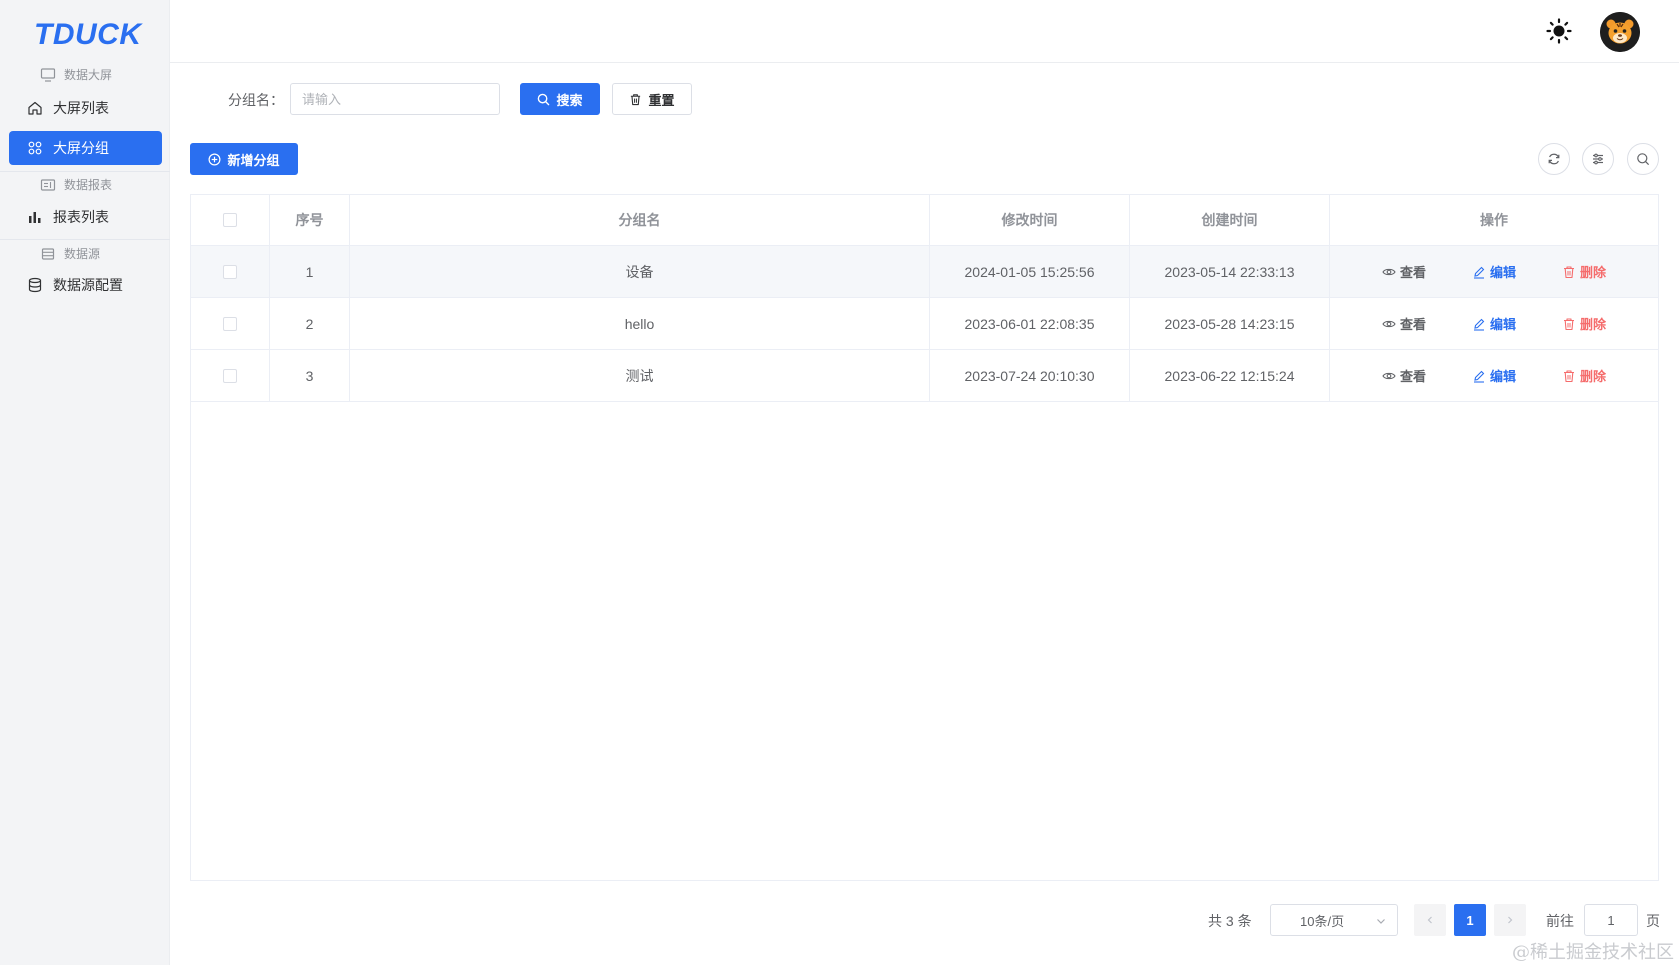 The image size is (1679, 965). Describe the element at coordinates (1030, 220) in the screenshot. I see `column-header: 修改时间` at that location.